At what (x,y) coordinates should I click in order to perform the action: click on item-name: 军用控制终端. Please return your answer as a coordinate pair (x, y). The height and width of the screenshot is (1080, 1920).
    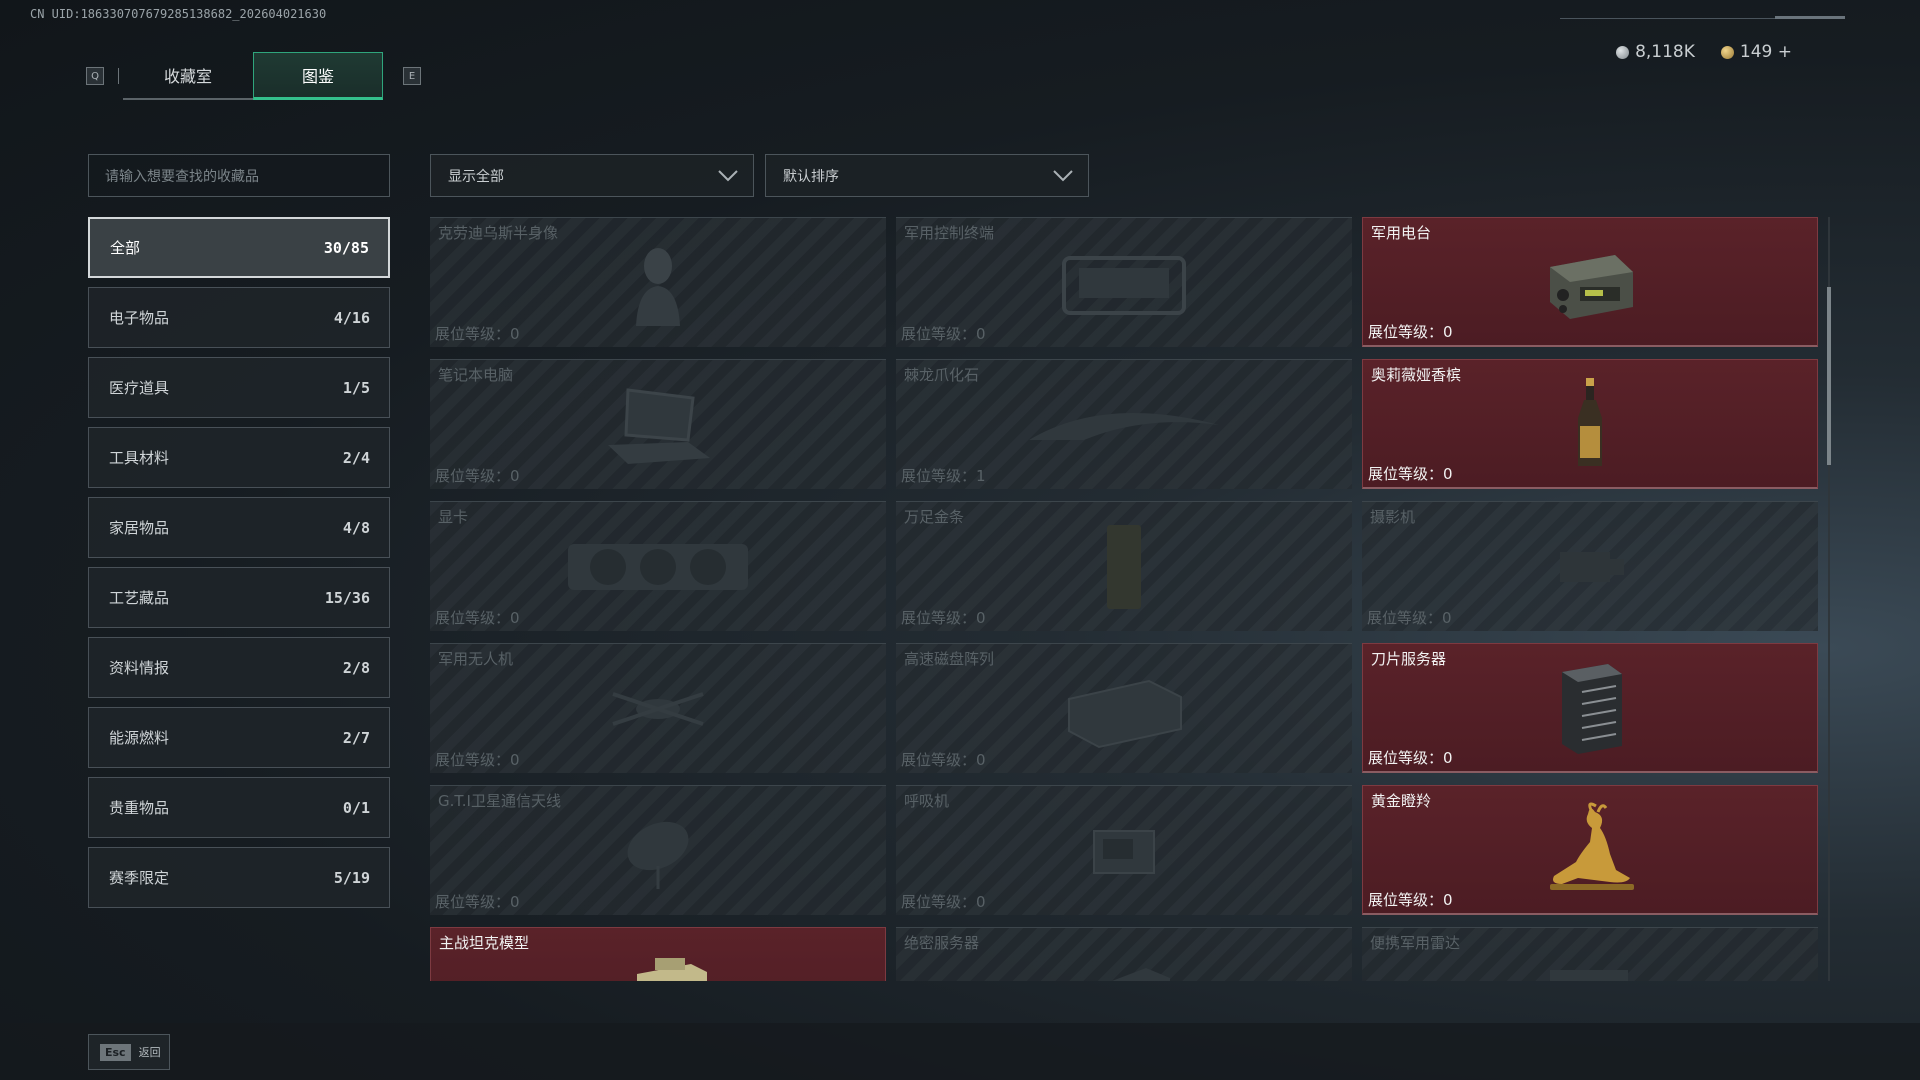
    Looking at the image, I should click on (949, 233).